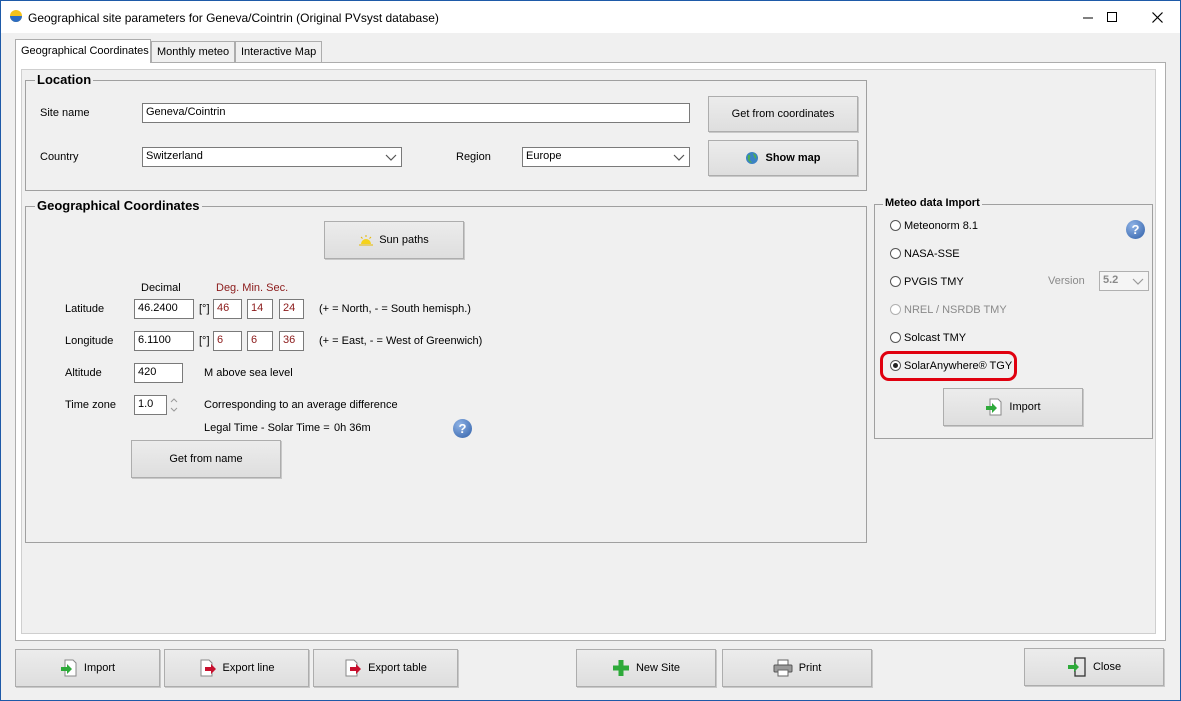 The height and width of the screenshot is (701, 1181). What do you see at coordinates (1066, 281) in the screenshot?
I see `version-label: Version` at bounding box center [1066, 281].